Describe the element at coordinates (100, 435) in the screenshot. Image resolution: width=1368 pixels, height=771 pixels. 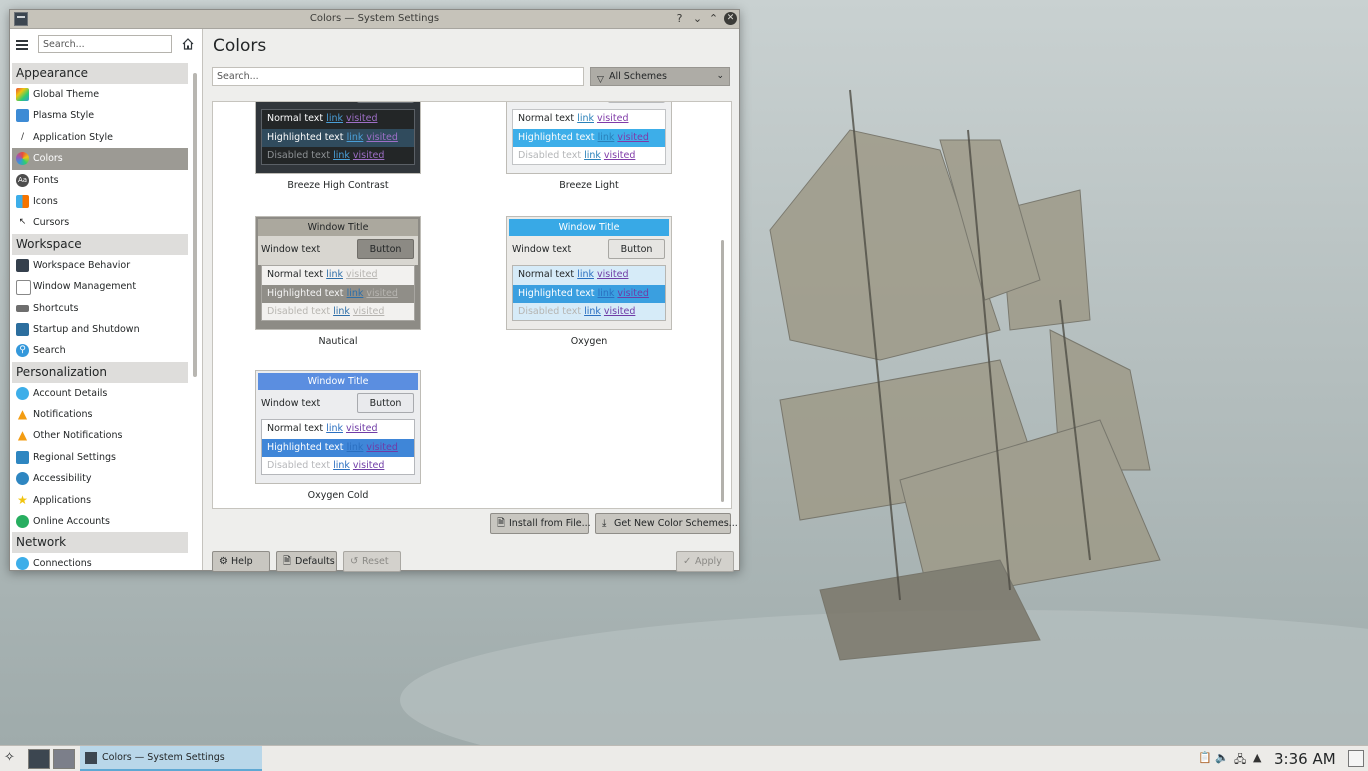
I see `sidebar-item-other-notifications: ▲ Other Notifications` at that location.